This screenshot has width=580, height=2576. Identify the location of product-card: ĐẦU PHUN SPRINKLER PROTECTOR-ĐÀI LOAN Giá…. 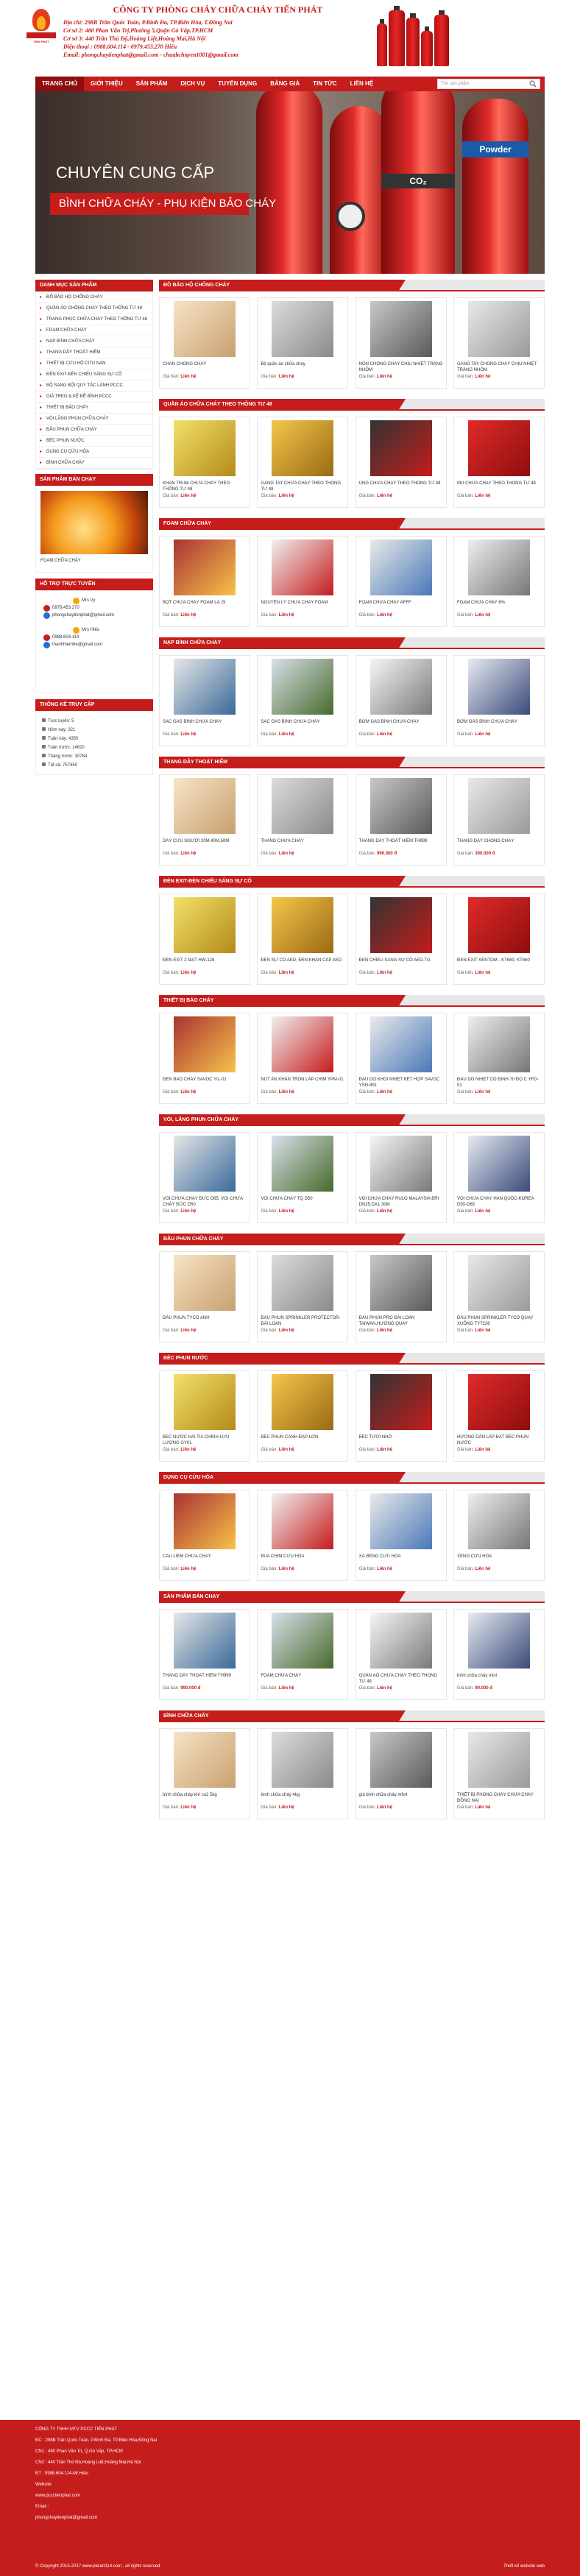
(303, 1296).